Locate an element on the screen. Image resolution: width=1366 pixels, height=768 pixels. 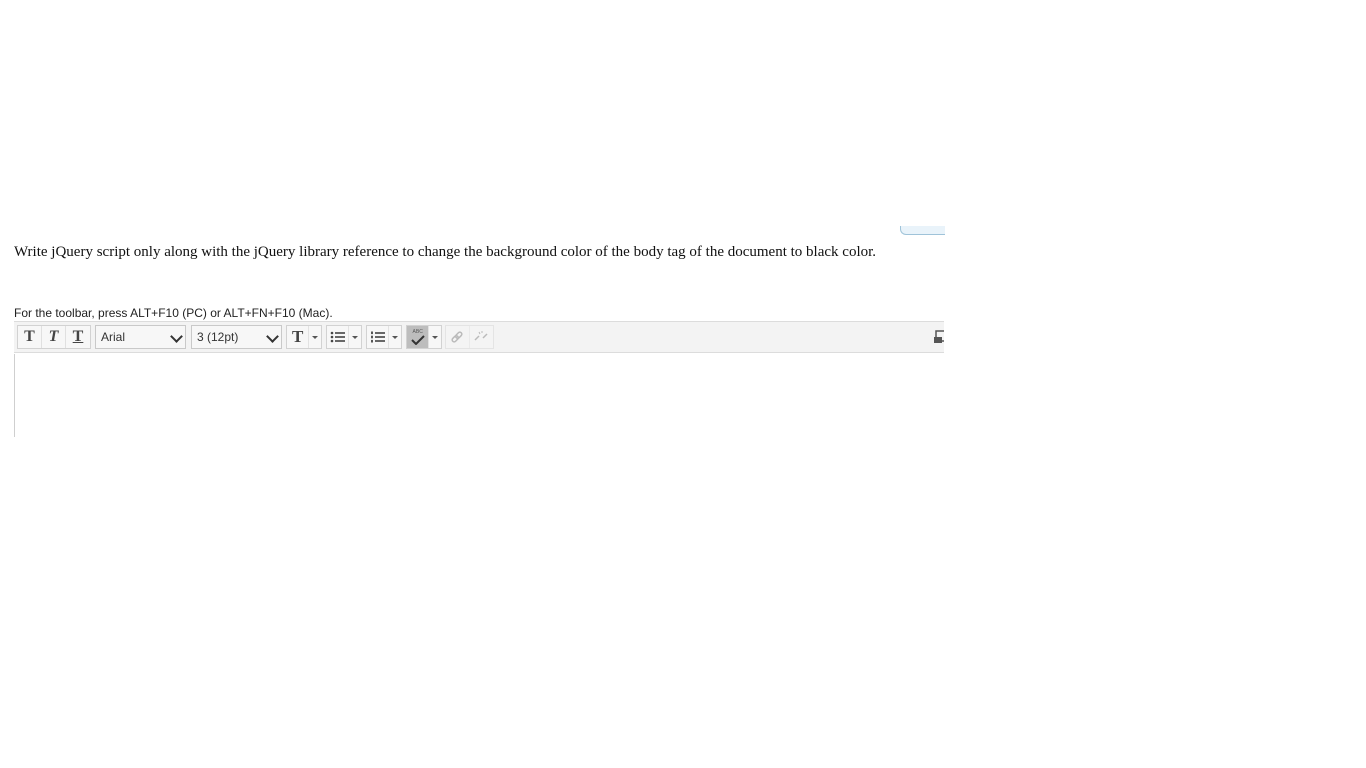
remove-link-button is located at coordinates (481, 337).